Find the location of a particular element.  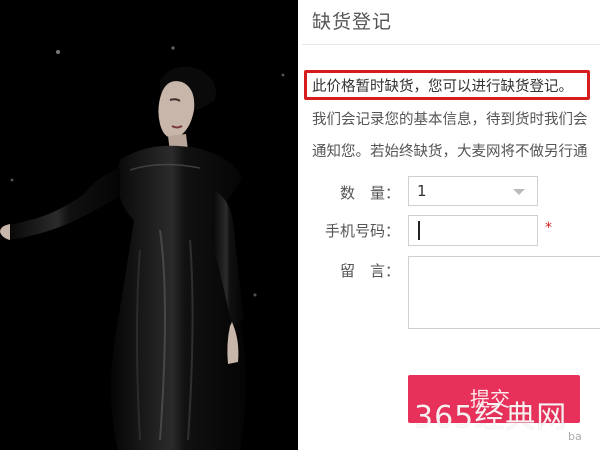

info-text-line-1: 我们会记录您的基本信息，待到货时我们会 is located at coordinates (450, 120).